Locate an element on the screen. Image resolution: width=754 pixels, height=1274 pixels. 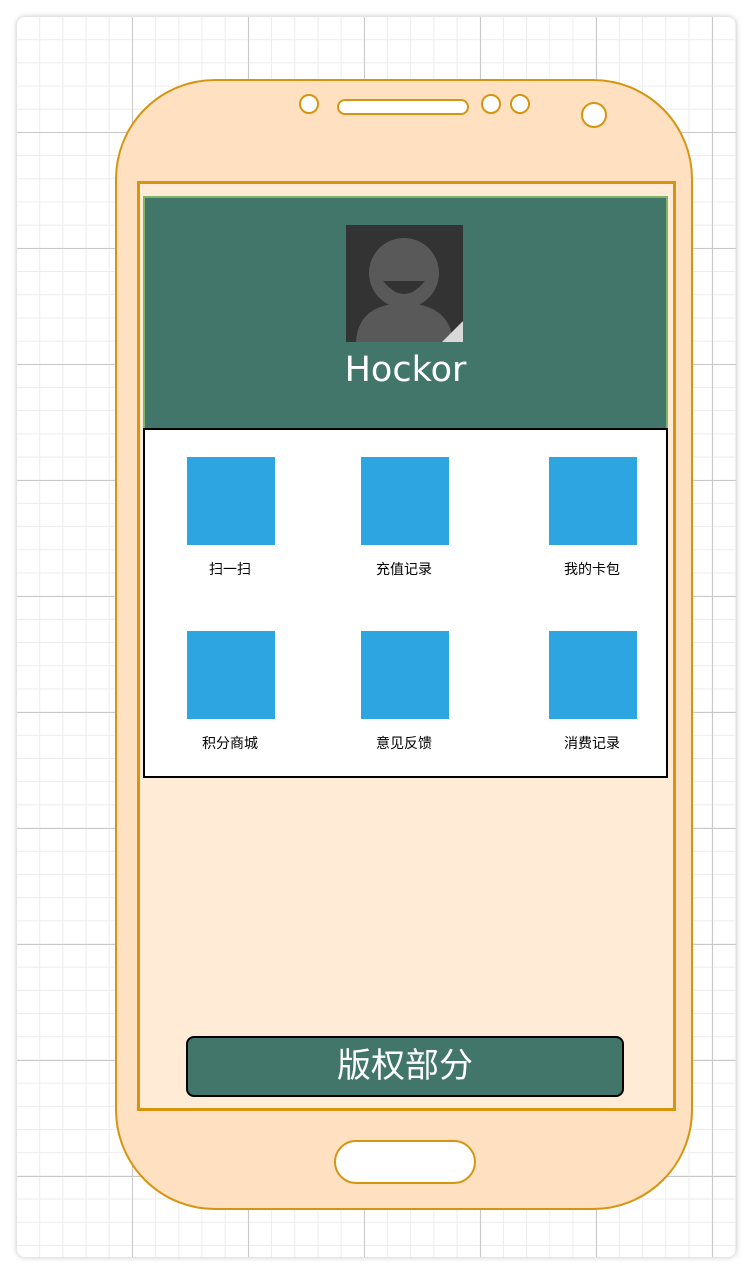
menu-label-card-wallet: 我的卡包 is located at coordinates (592, 569).